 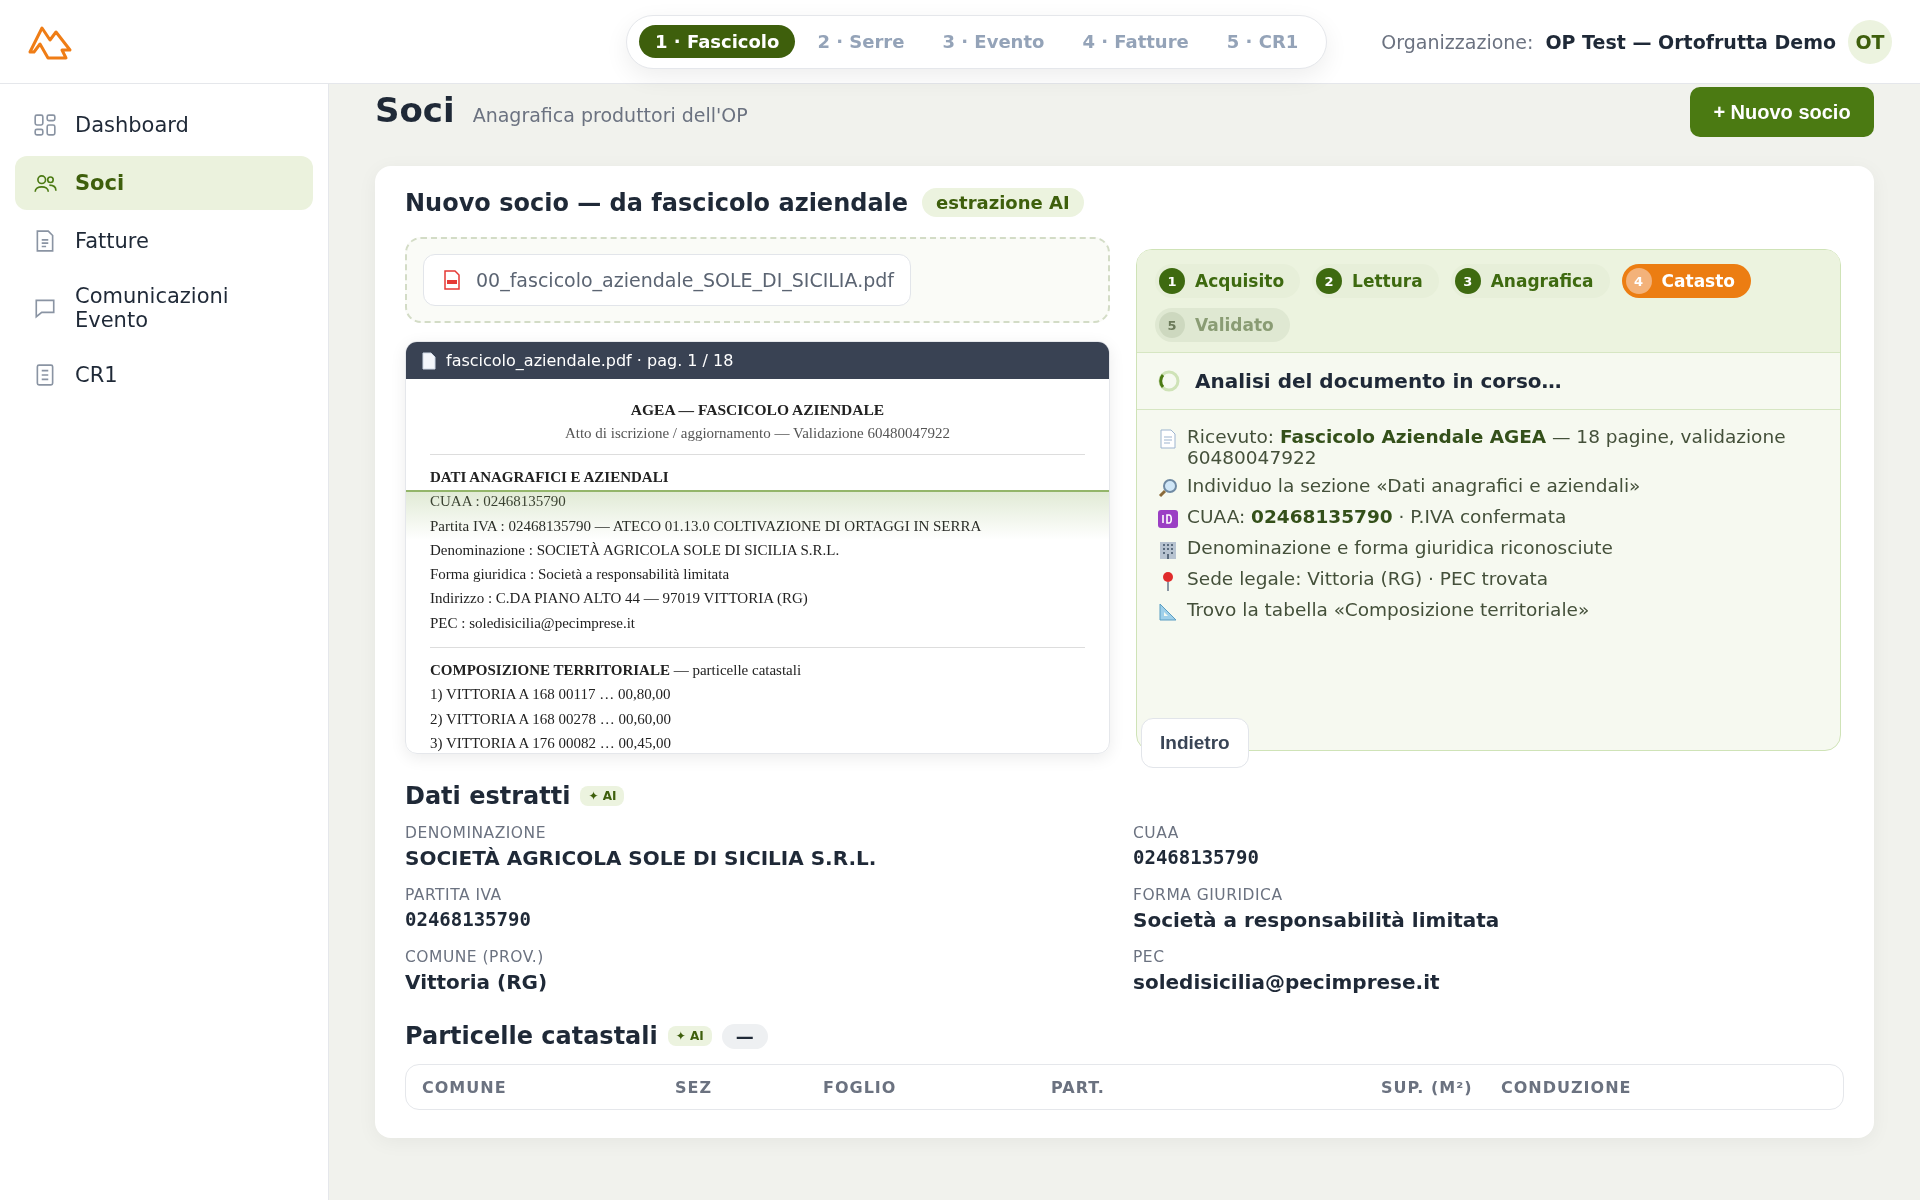 What do you see at coordinates (1208, 895) in the screenshot?
I see `field-label: FORMA GIURIDICA` at bounding box center [1208, 895].